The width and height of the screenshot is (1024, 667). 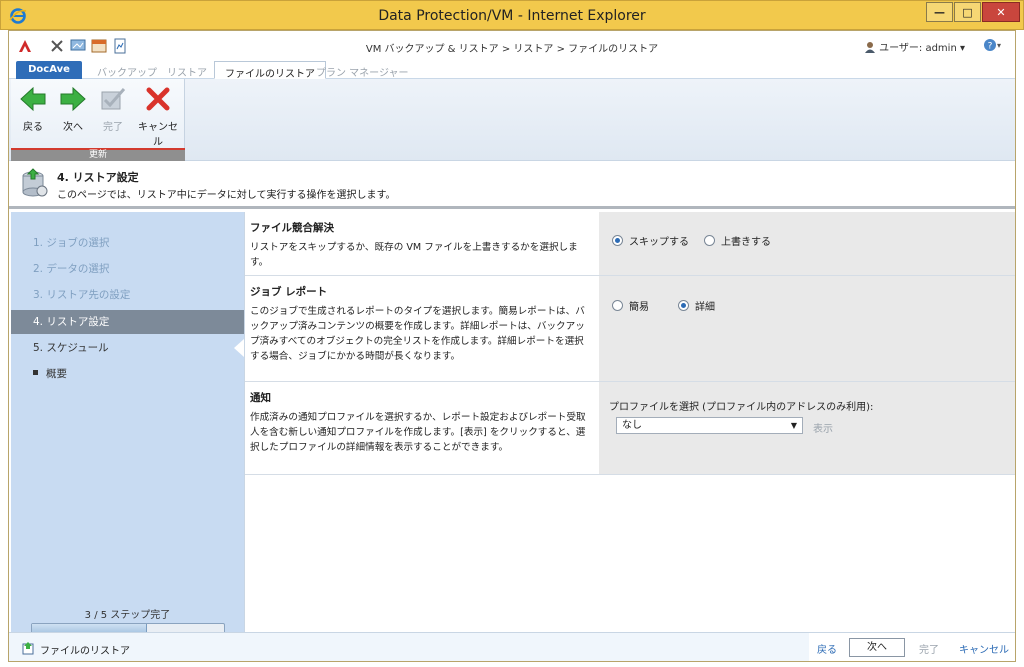 What do you see at coordinates (659, 242) in the screenshot?
I see `radio-skip-label: スキップする` at bounding box center [659, 242].